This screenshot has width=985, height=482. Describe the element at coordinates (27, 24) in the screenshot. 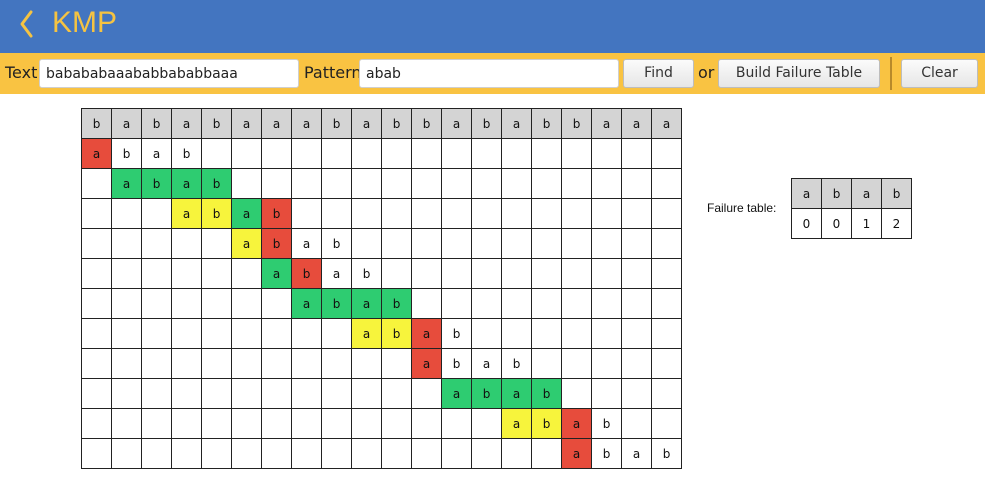

I see `chevron-left-icon` at that location.